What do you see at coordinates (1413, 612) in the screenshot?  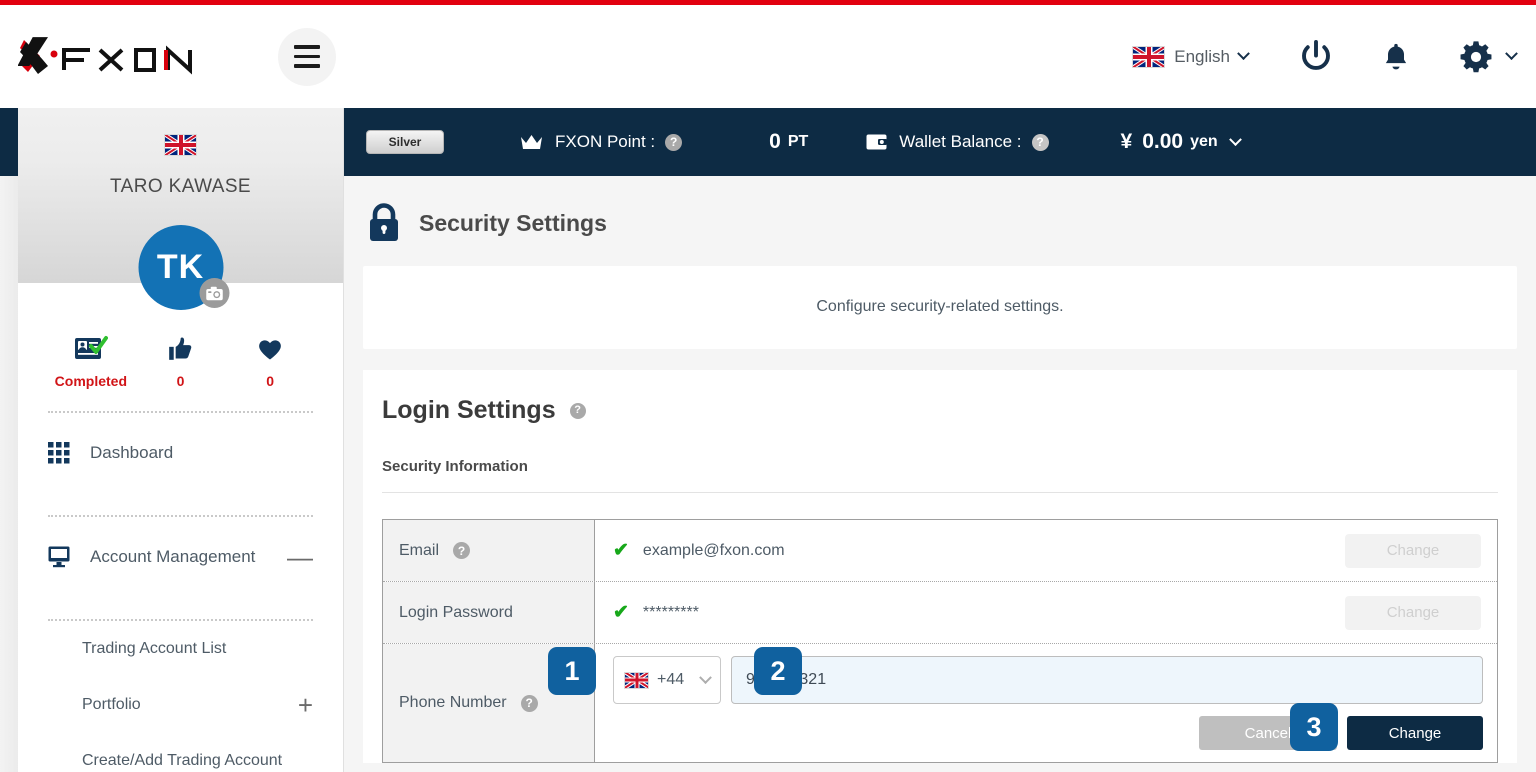 I see `change-password-button: Change` at bounding box center [1413, 612].